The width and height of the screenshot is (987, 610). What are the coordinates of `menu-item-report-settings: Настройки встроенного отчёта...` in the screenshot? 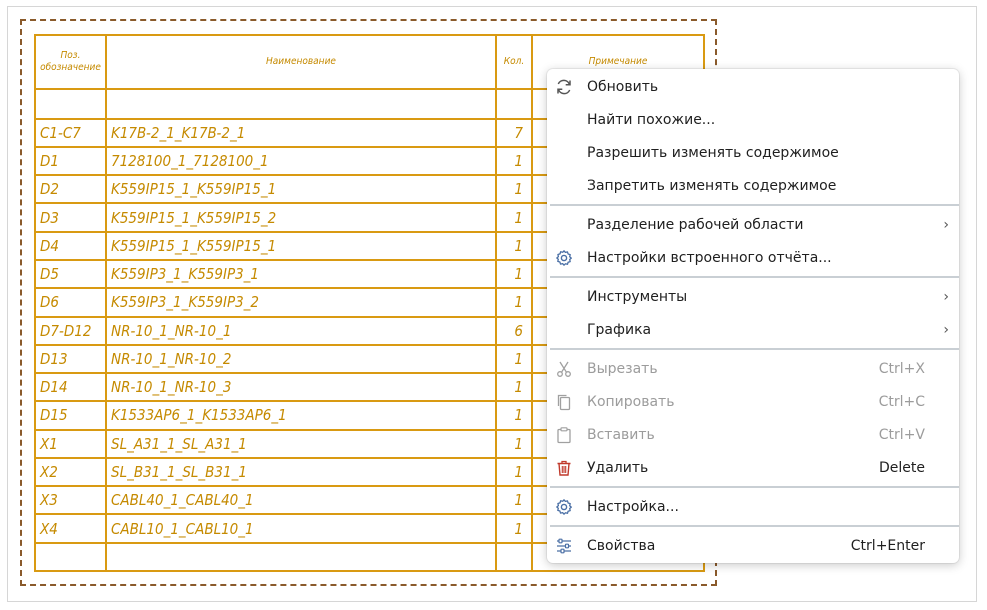 It's located at (753, 257).